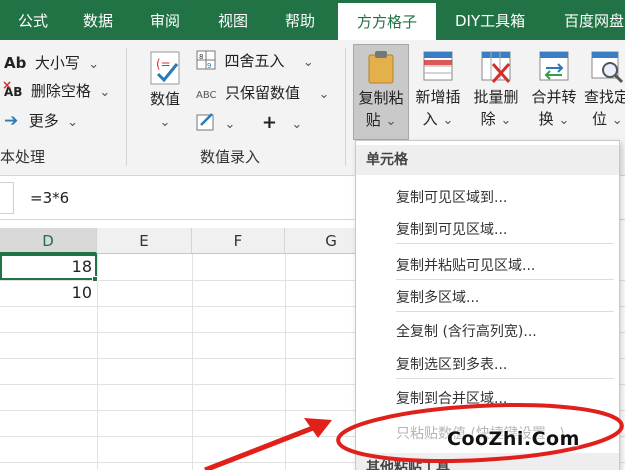 The height and width of the screenshot is (470, 625). Describe the element at coordinates (43, 121) in the screenshot. I see `more-label: 更多` at that location.